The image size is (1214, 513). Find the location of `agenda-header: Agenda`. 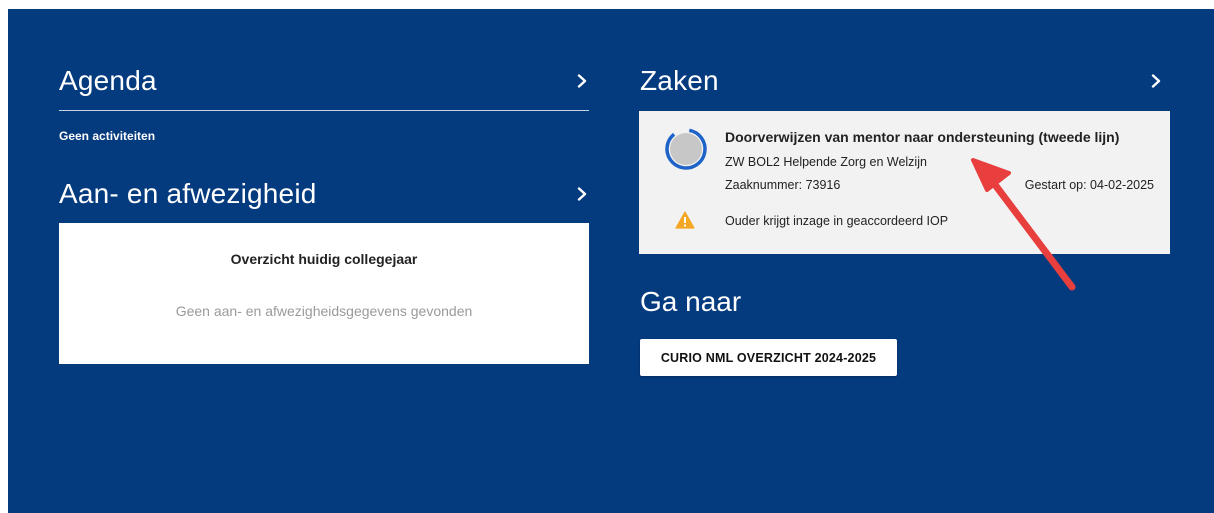

agenda-header: Agenda is located at coordinates (324, 81).